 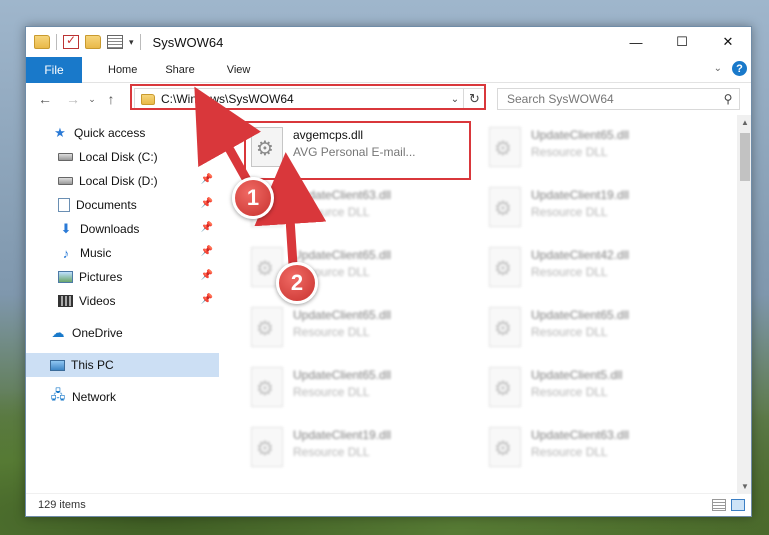 What do you see at coordinates (290, 211) in the screenshot?
I see `arrow-to-file` at bounding box center [290, 211].